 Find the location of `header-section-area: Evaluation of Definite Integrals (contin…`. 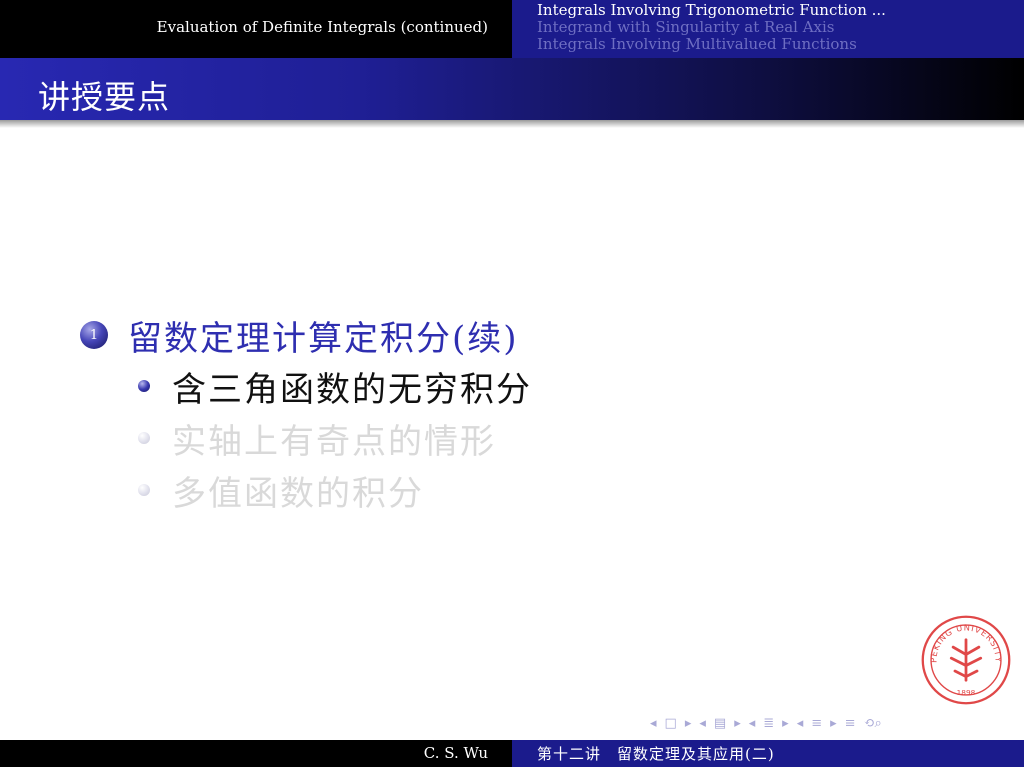

header-section-area: Evaluation of Definite Integrals (contin… is located at coordinates (256, 29).